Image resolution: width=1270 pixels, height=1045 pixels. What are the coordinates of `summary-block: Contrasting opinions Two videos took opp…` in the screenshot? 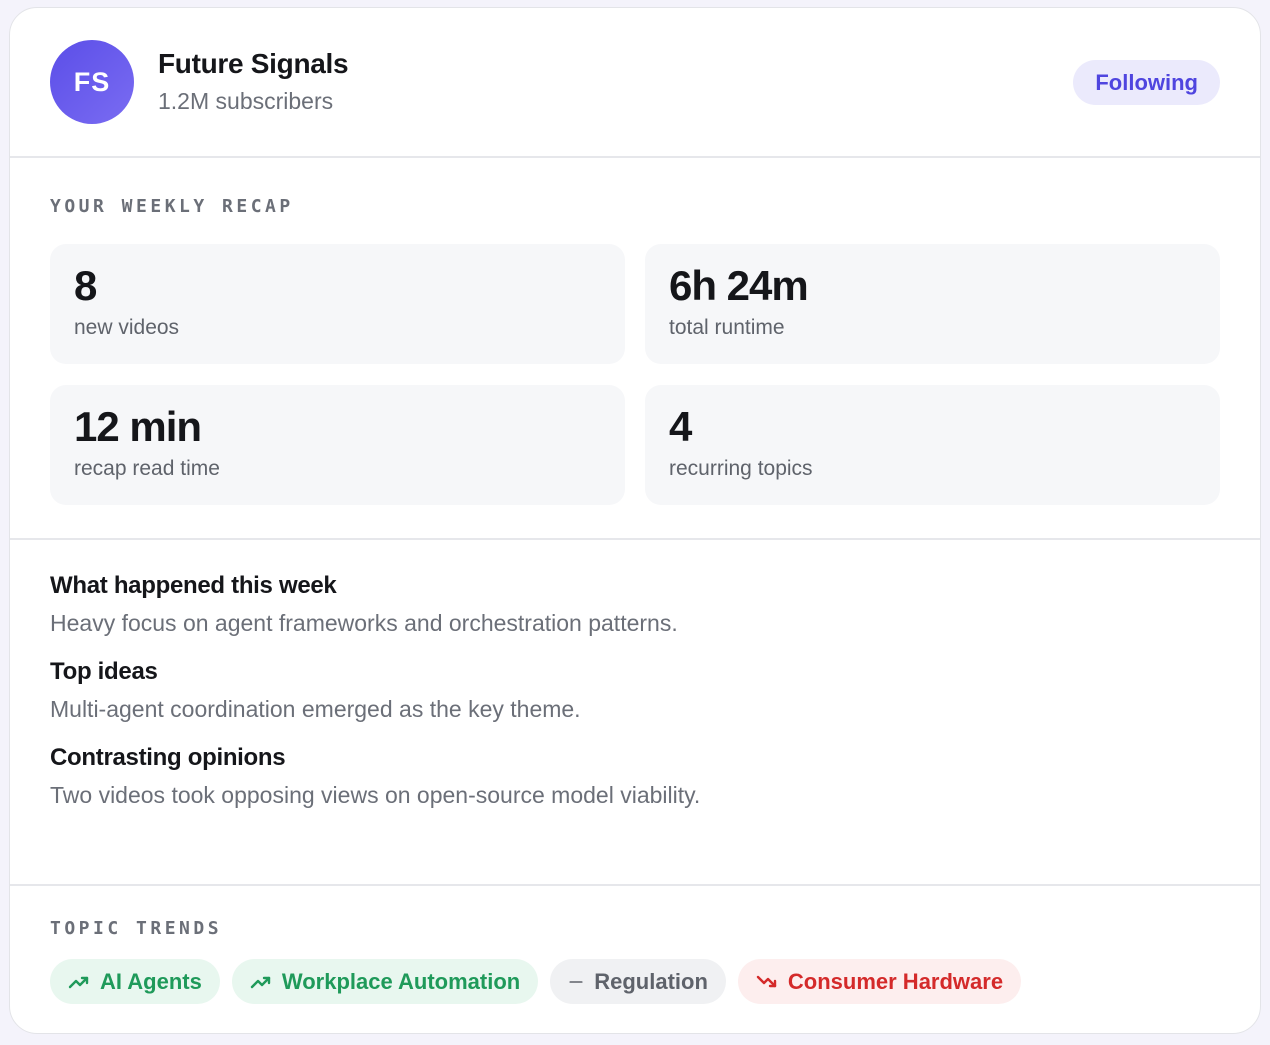 It's located at (635, 778).